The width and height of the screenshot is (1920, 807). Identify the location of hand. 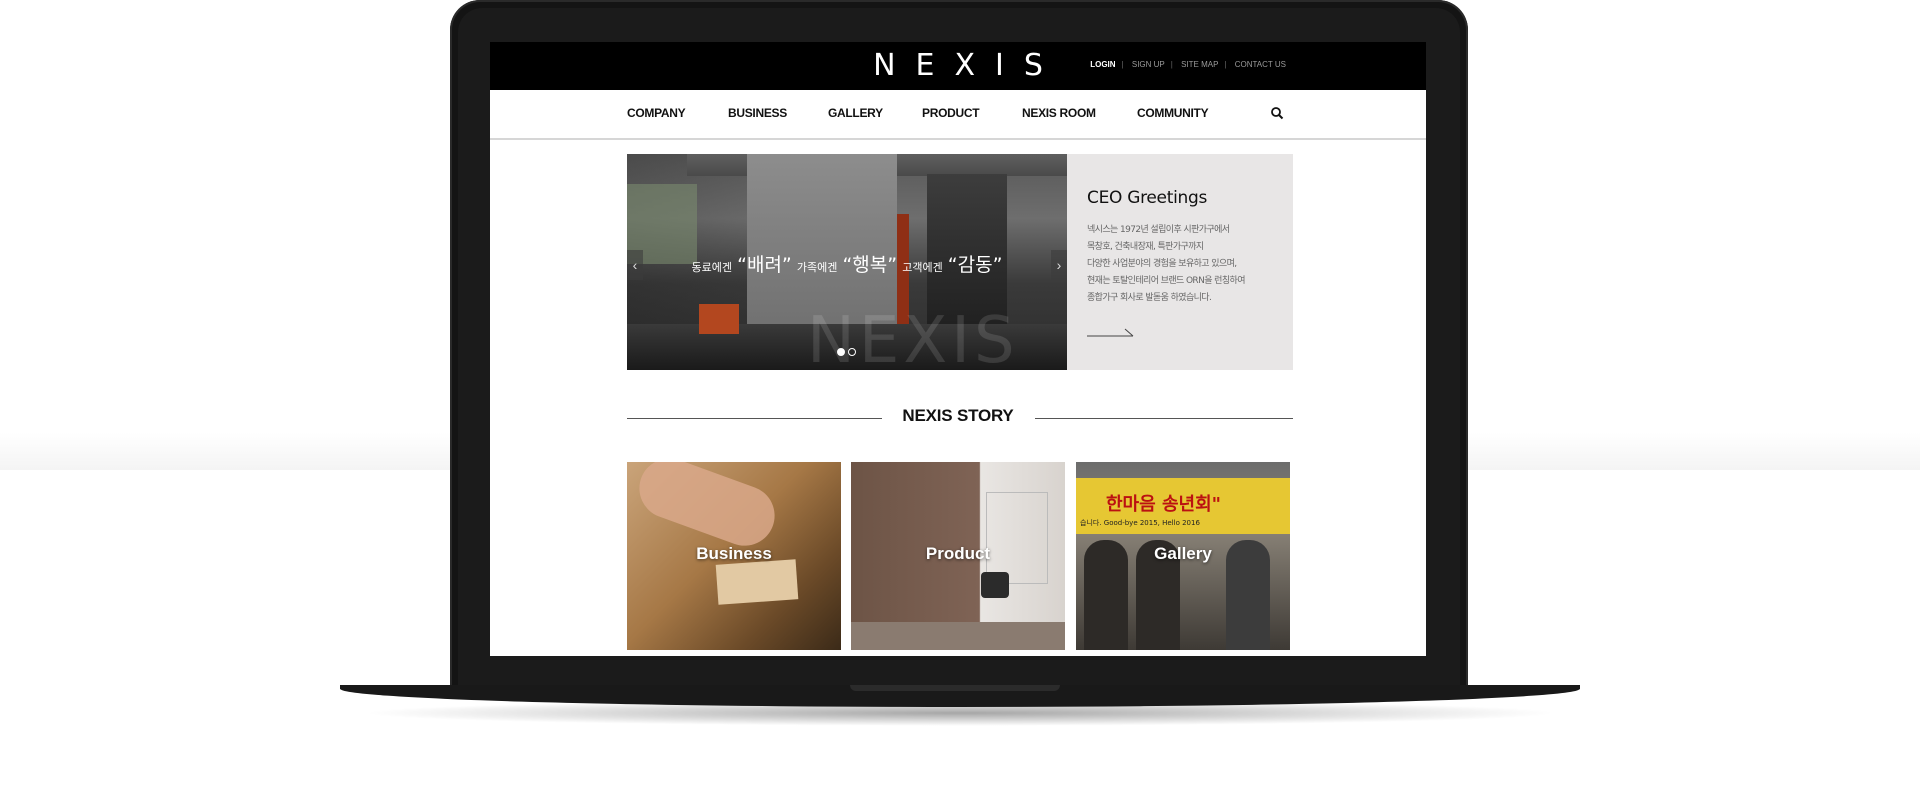
(707, 508).